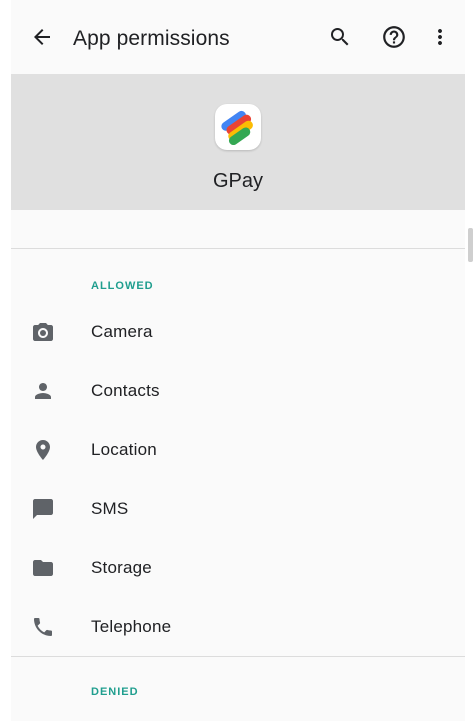 The width and height of the screenshot is (474, 721). What do you see at coordinates (122, 286) in the screenshot?
I see `section-header-allowed: ALLOWED` at bounding box center [122, 286].